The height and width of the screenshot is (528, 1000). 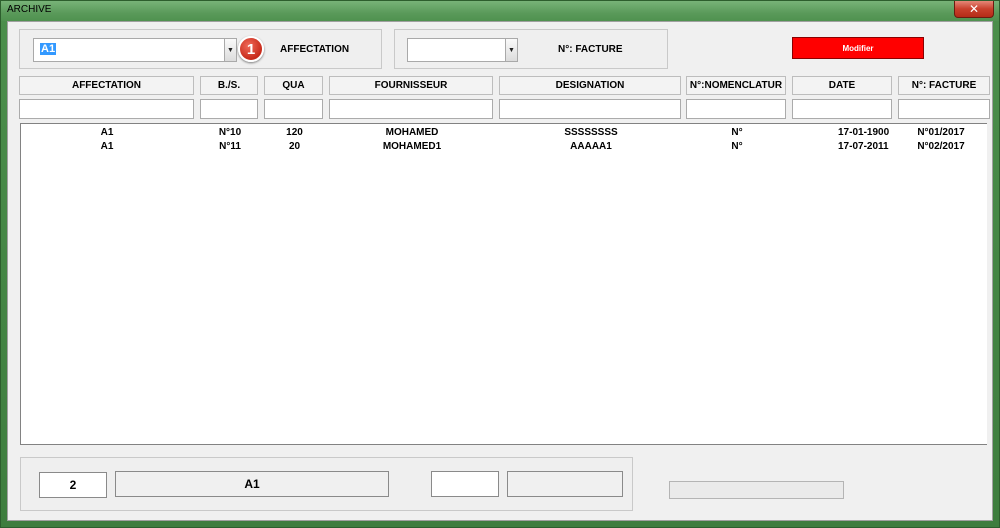 What do you see at coordinates (315, 49) in the screenshot?
I see `affectation-label: AFFECTATION` at bounding box center [315, 49].